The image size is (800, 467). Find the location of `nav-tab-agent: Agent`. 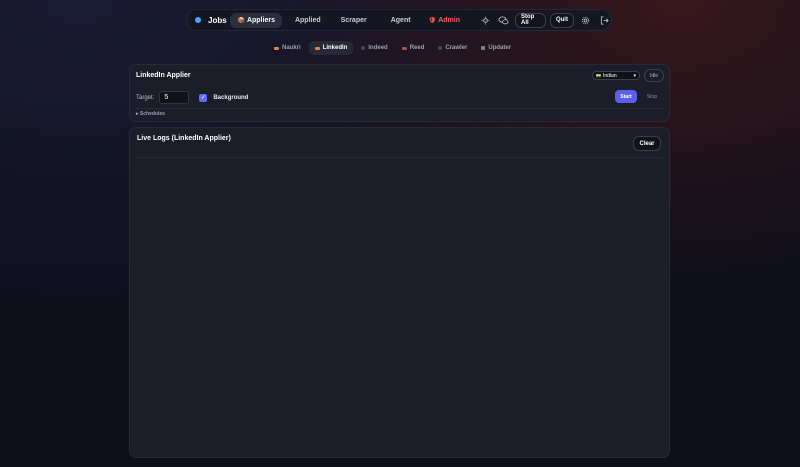

nav-tab-agent: Agent is located at coordinates (401, 20).